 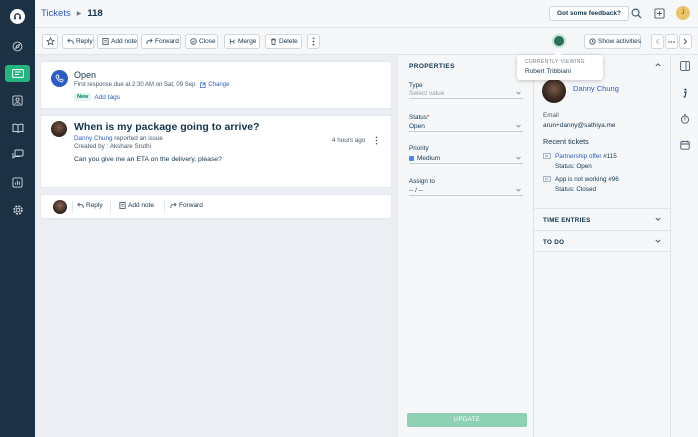 What do you see at coordinates (219, 85) in the screenshot?
I see `change-label: Change` at bounding box center [219, 85].